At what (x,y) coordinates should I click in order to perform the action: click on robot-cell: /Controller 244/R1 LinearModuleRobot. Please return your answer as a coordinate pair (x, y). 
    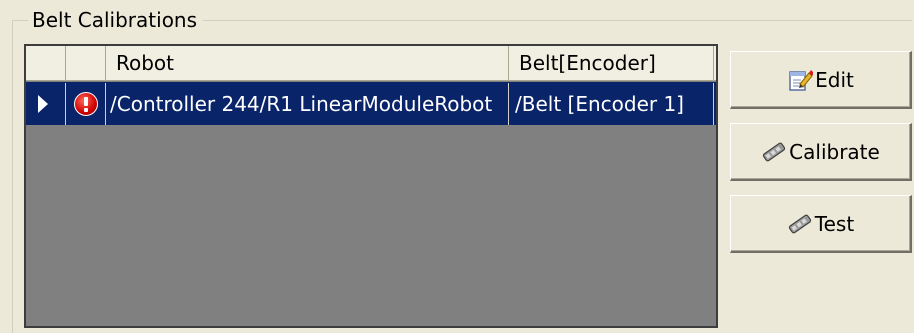
    Looking at the image, I should click on (307, 104).